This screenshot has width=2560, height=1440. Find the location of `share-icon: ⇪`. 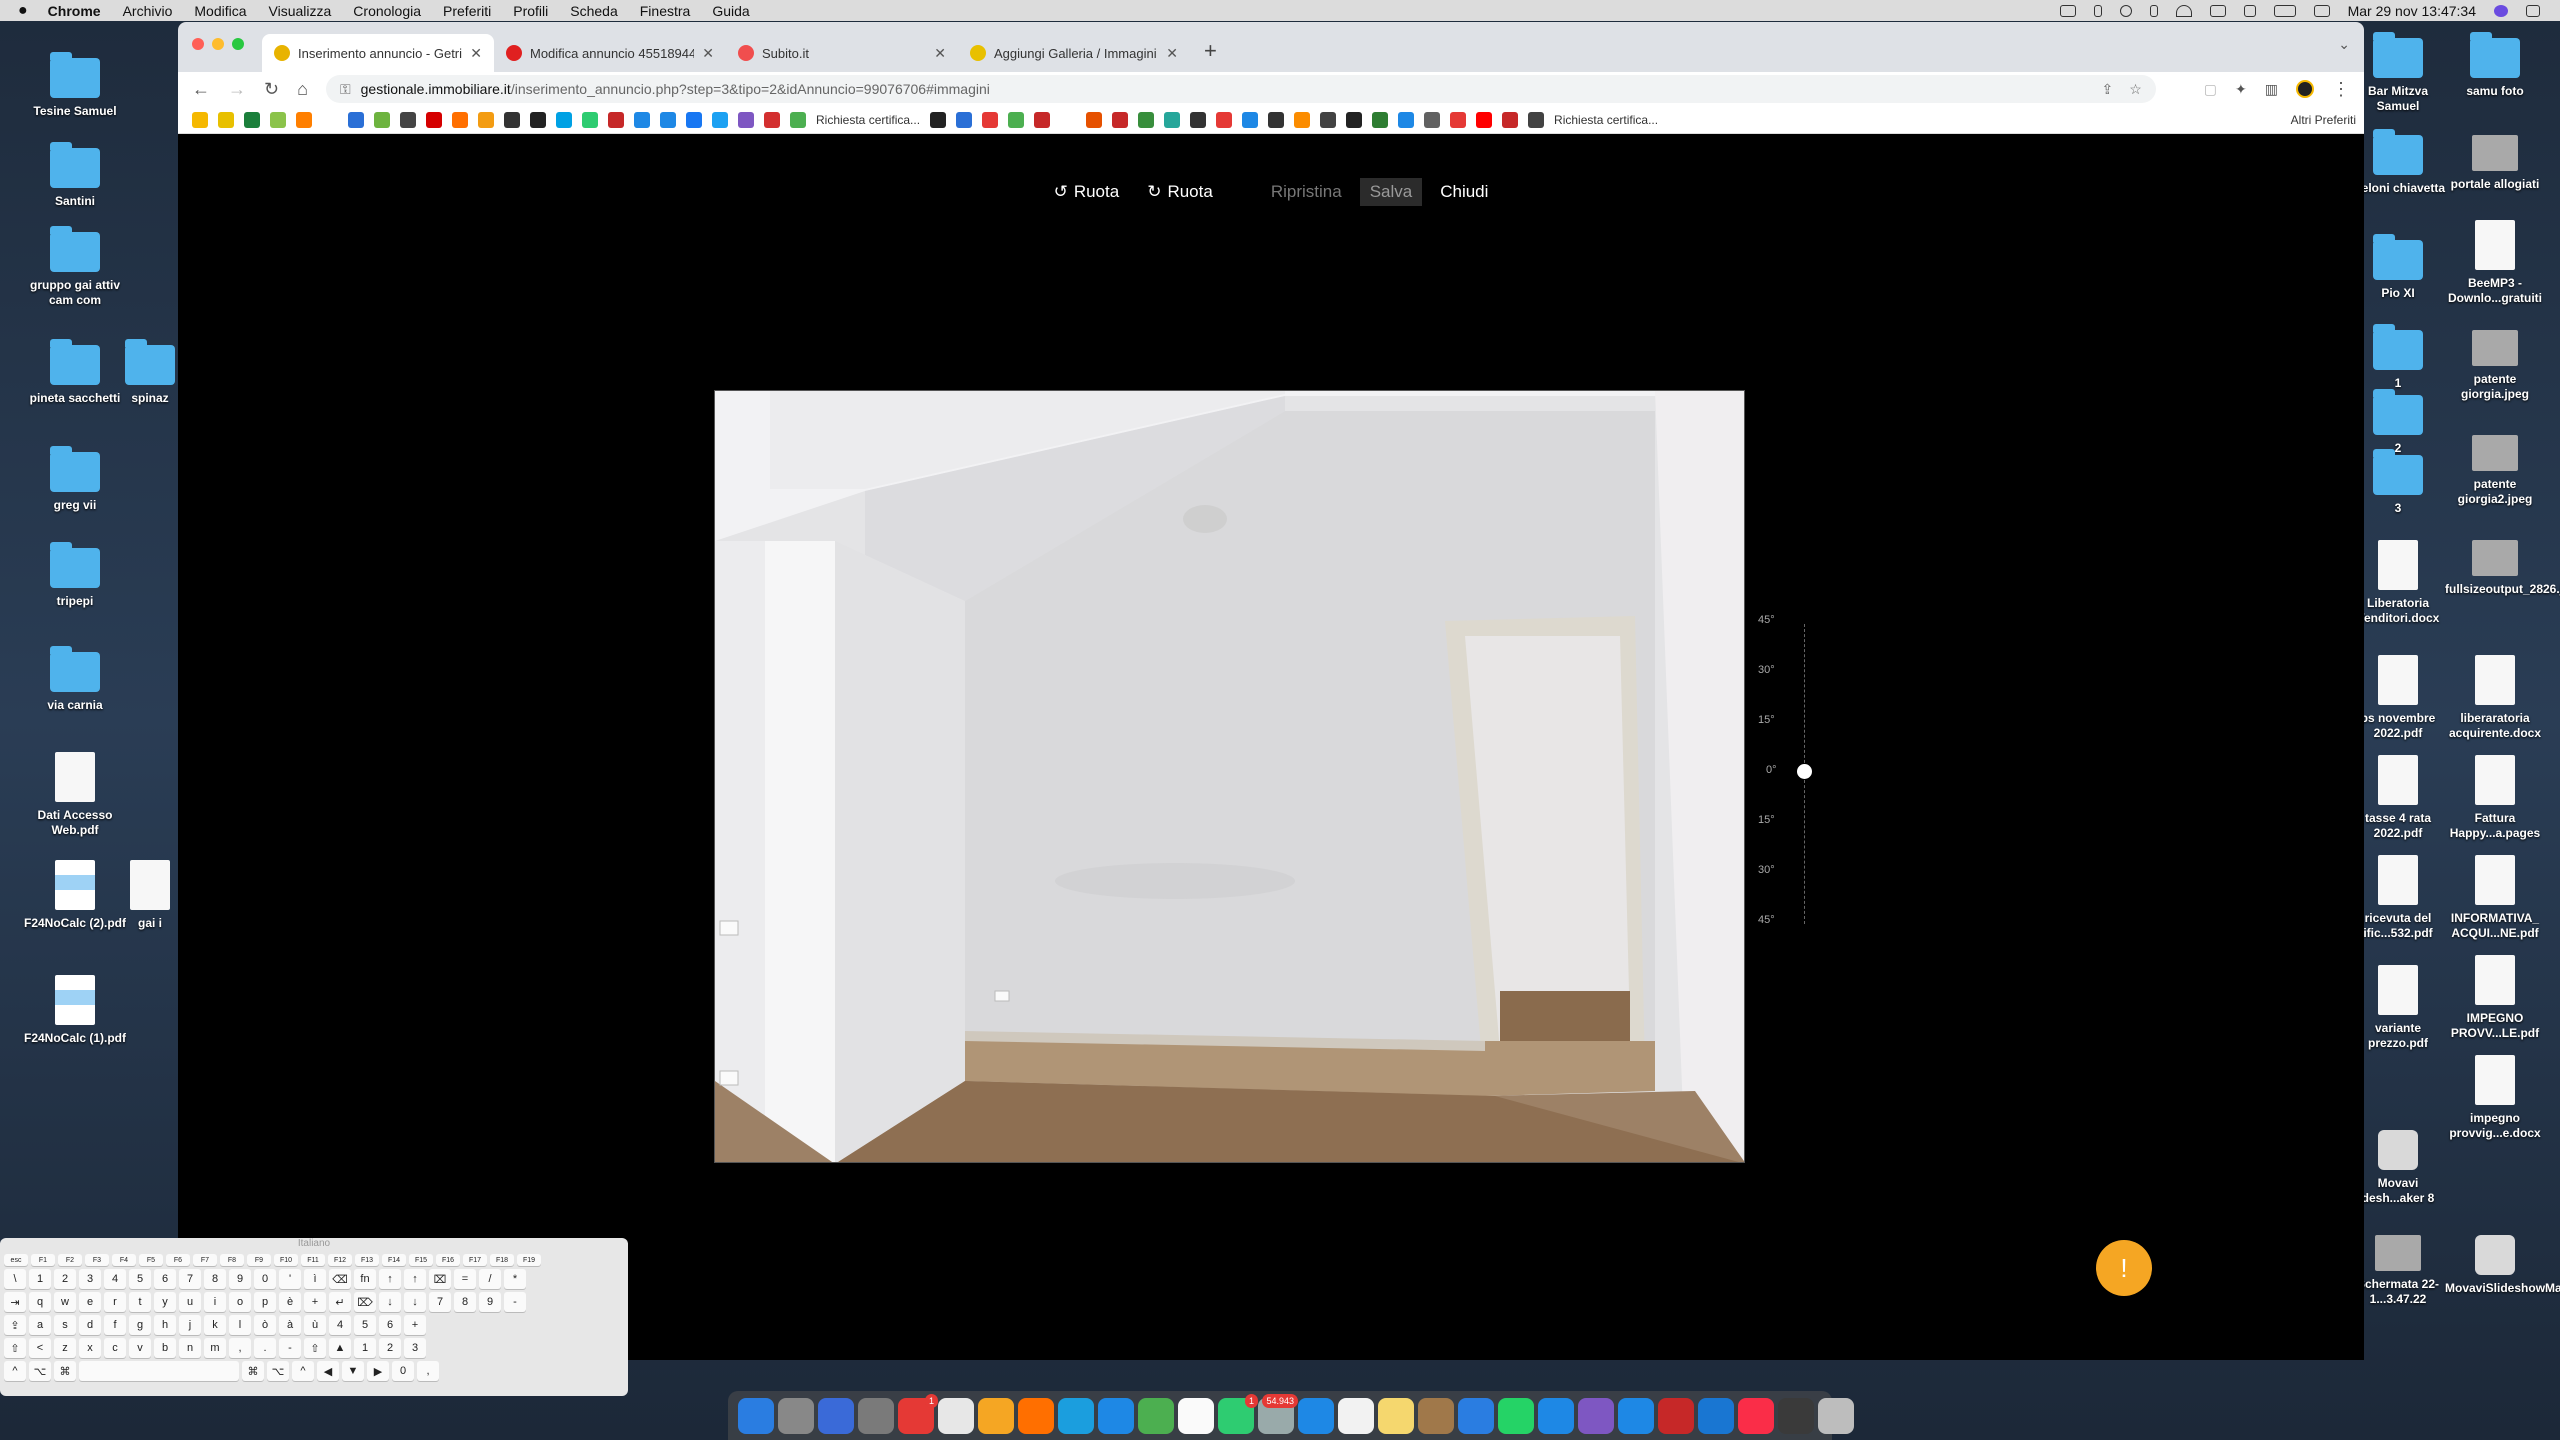

share-icon: ⇪ is located at coordinates (2108, 89).